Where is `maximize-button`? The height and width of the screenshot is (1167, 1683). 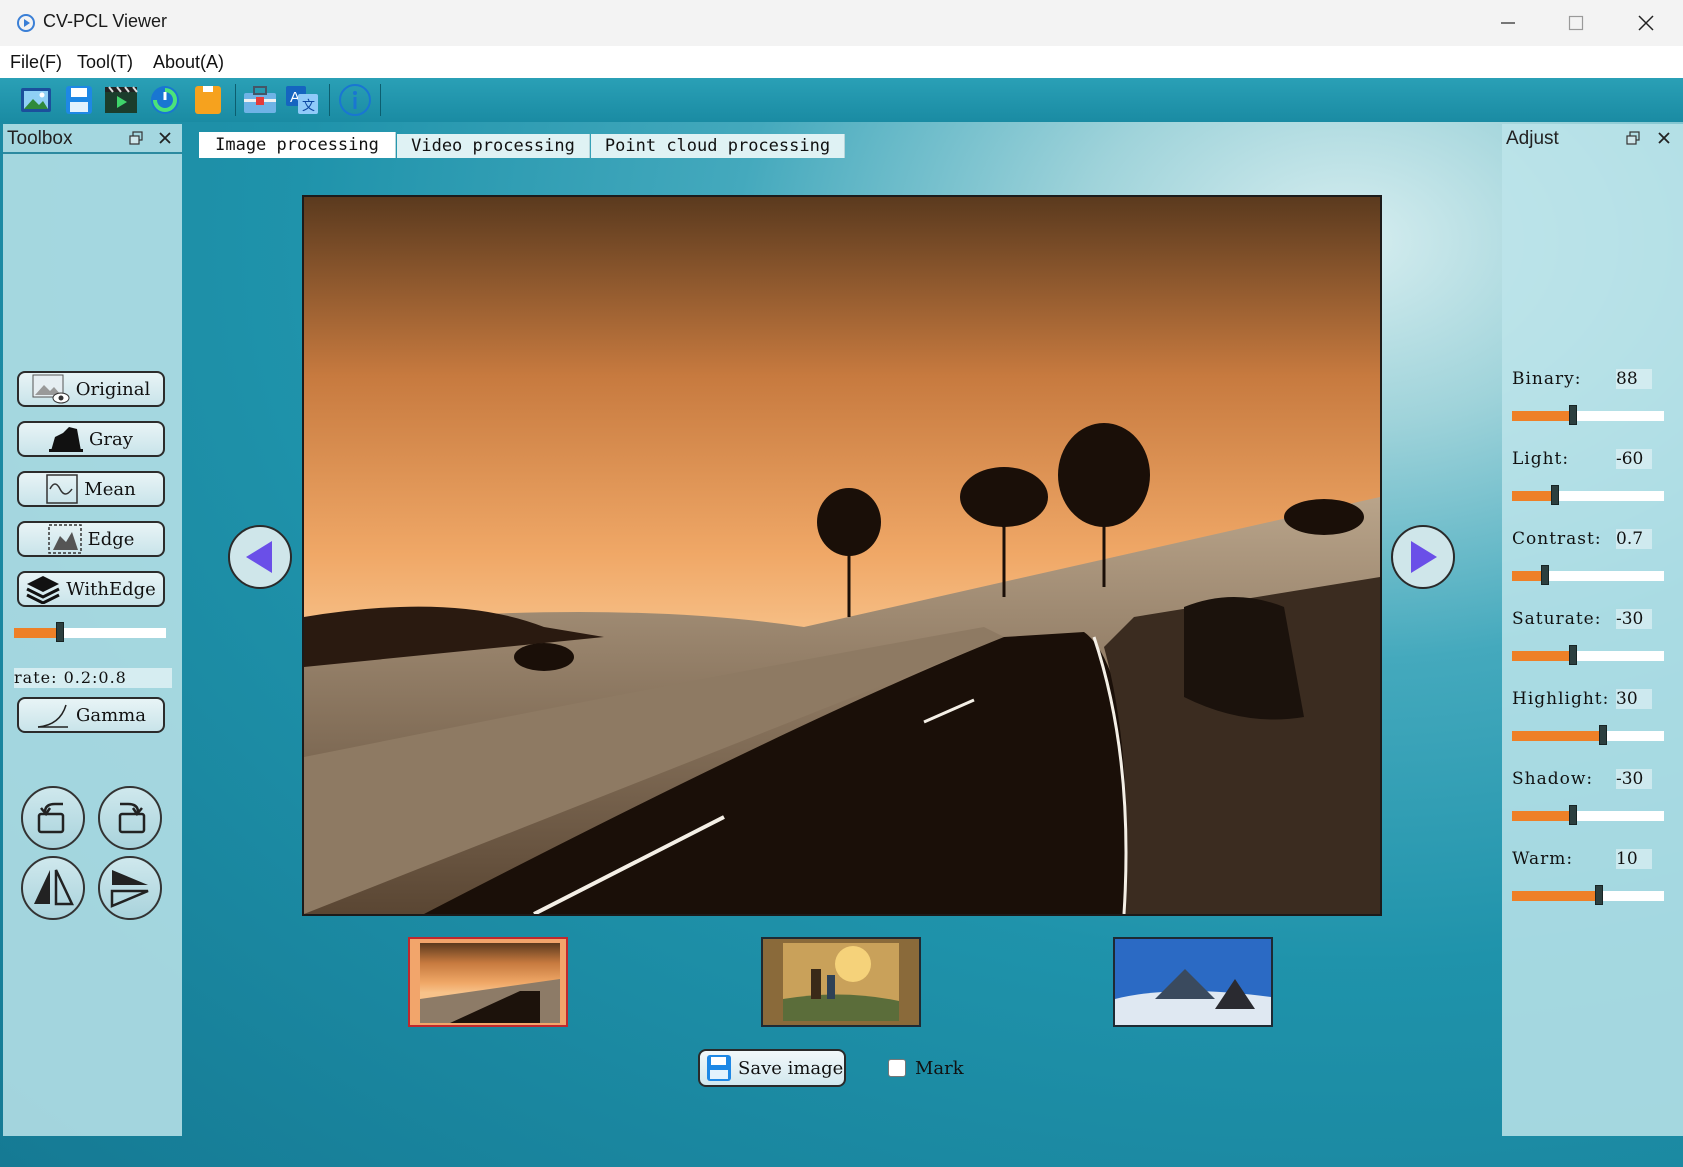
maximize-button is located at coordinates (1576, 23).